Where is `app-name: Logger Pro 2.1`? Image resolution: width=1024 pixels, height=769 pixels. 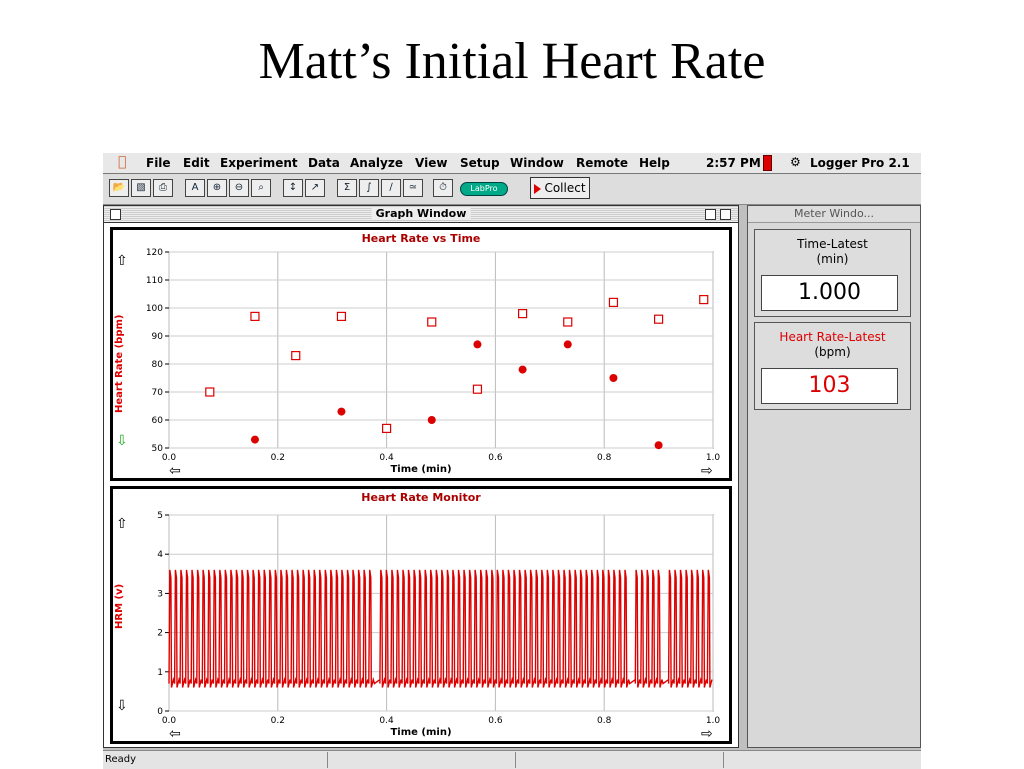 app-name: Logger Pro 2.1 is located at coordinates (860, 163).